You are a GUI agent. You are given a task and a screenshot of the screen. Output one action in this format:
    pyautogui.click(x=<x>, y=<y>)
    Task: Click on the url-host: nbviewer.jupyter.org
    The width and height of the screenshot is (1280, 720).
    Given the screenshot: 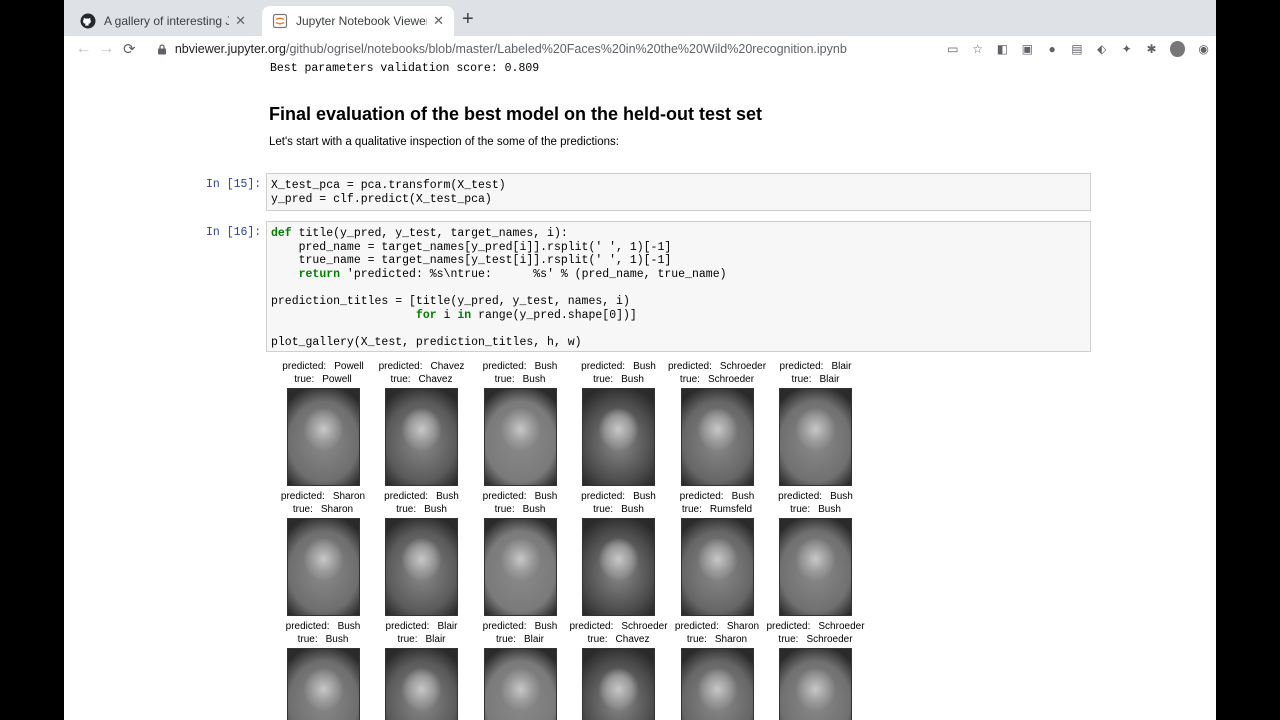 What is the action you would take?
    pyautogui.click(x=230, y=49)
    